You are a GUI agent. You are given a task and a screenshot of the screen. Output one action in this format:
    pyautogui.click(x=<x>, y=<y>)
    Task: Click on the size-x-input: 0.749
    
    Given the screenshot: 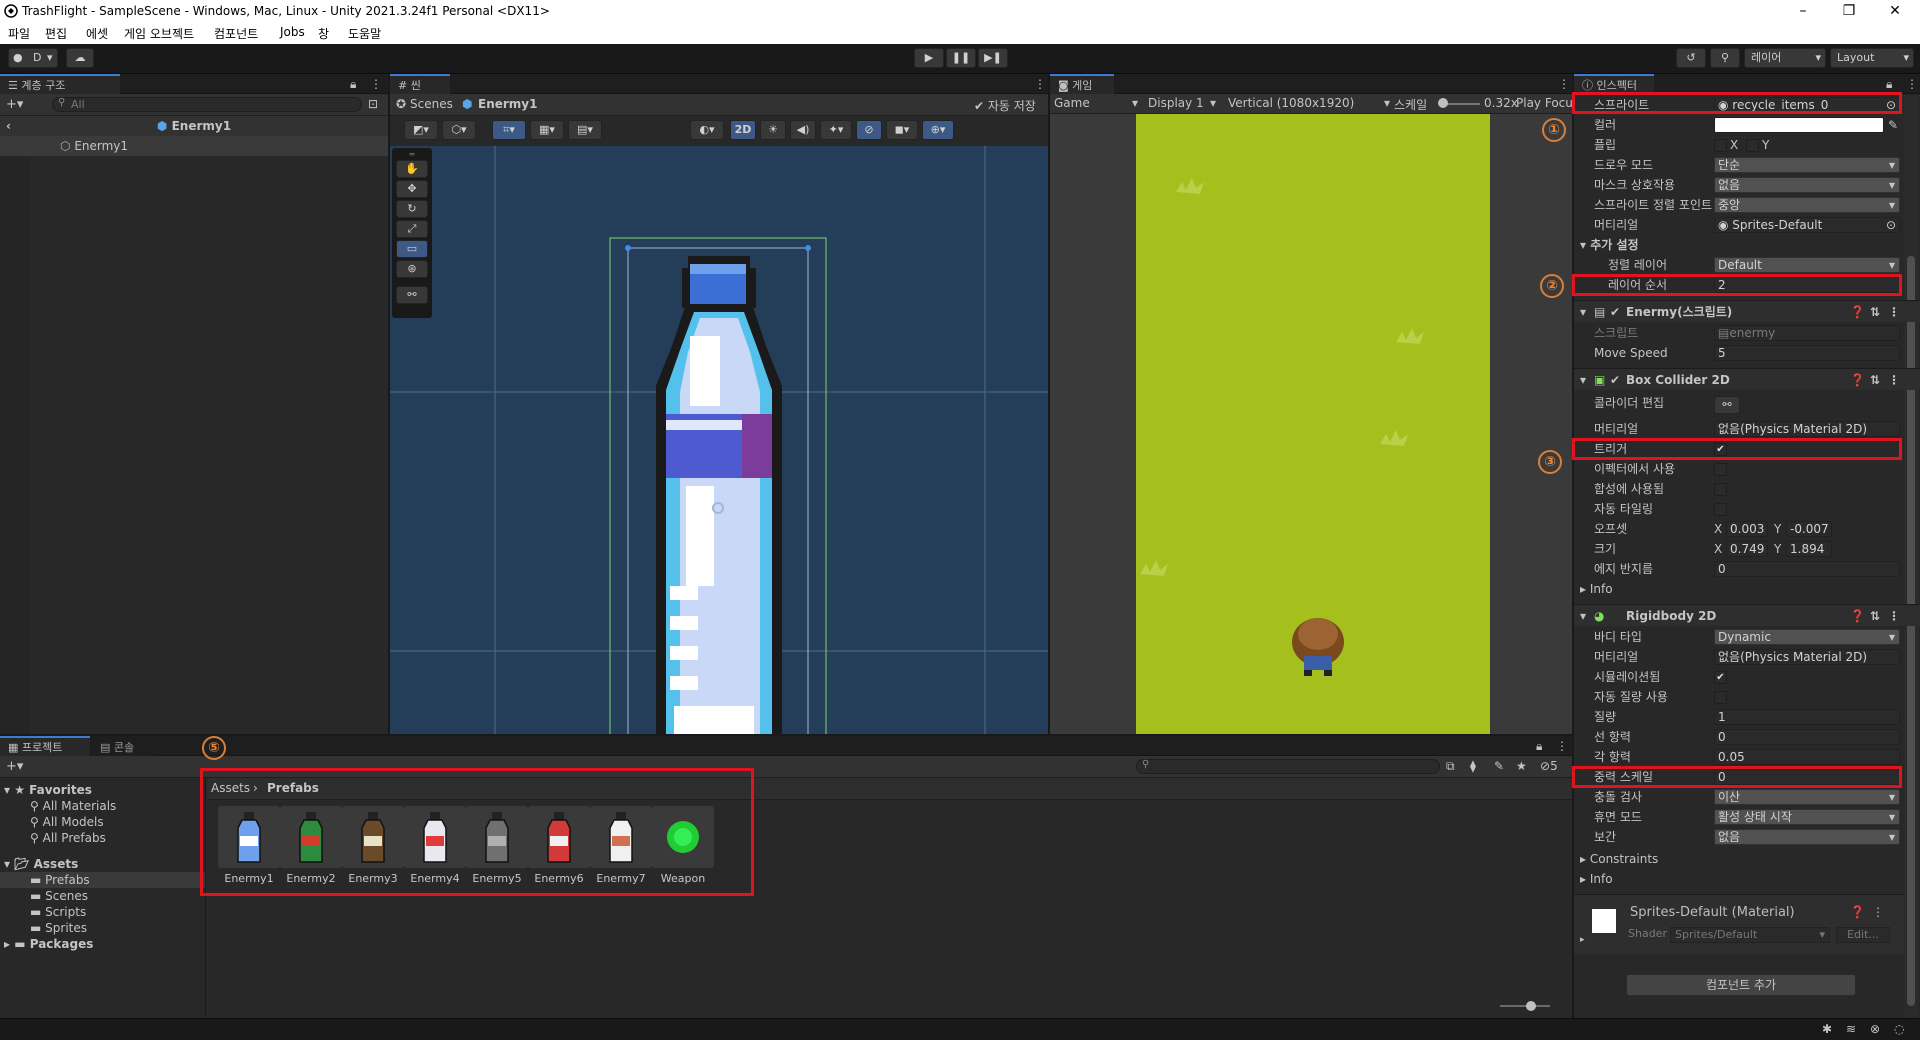 What is the action you would take?
    pyautogui.click(x=1747, y=549)
    